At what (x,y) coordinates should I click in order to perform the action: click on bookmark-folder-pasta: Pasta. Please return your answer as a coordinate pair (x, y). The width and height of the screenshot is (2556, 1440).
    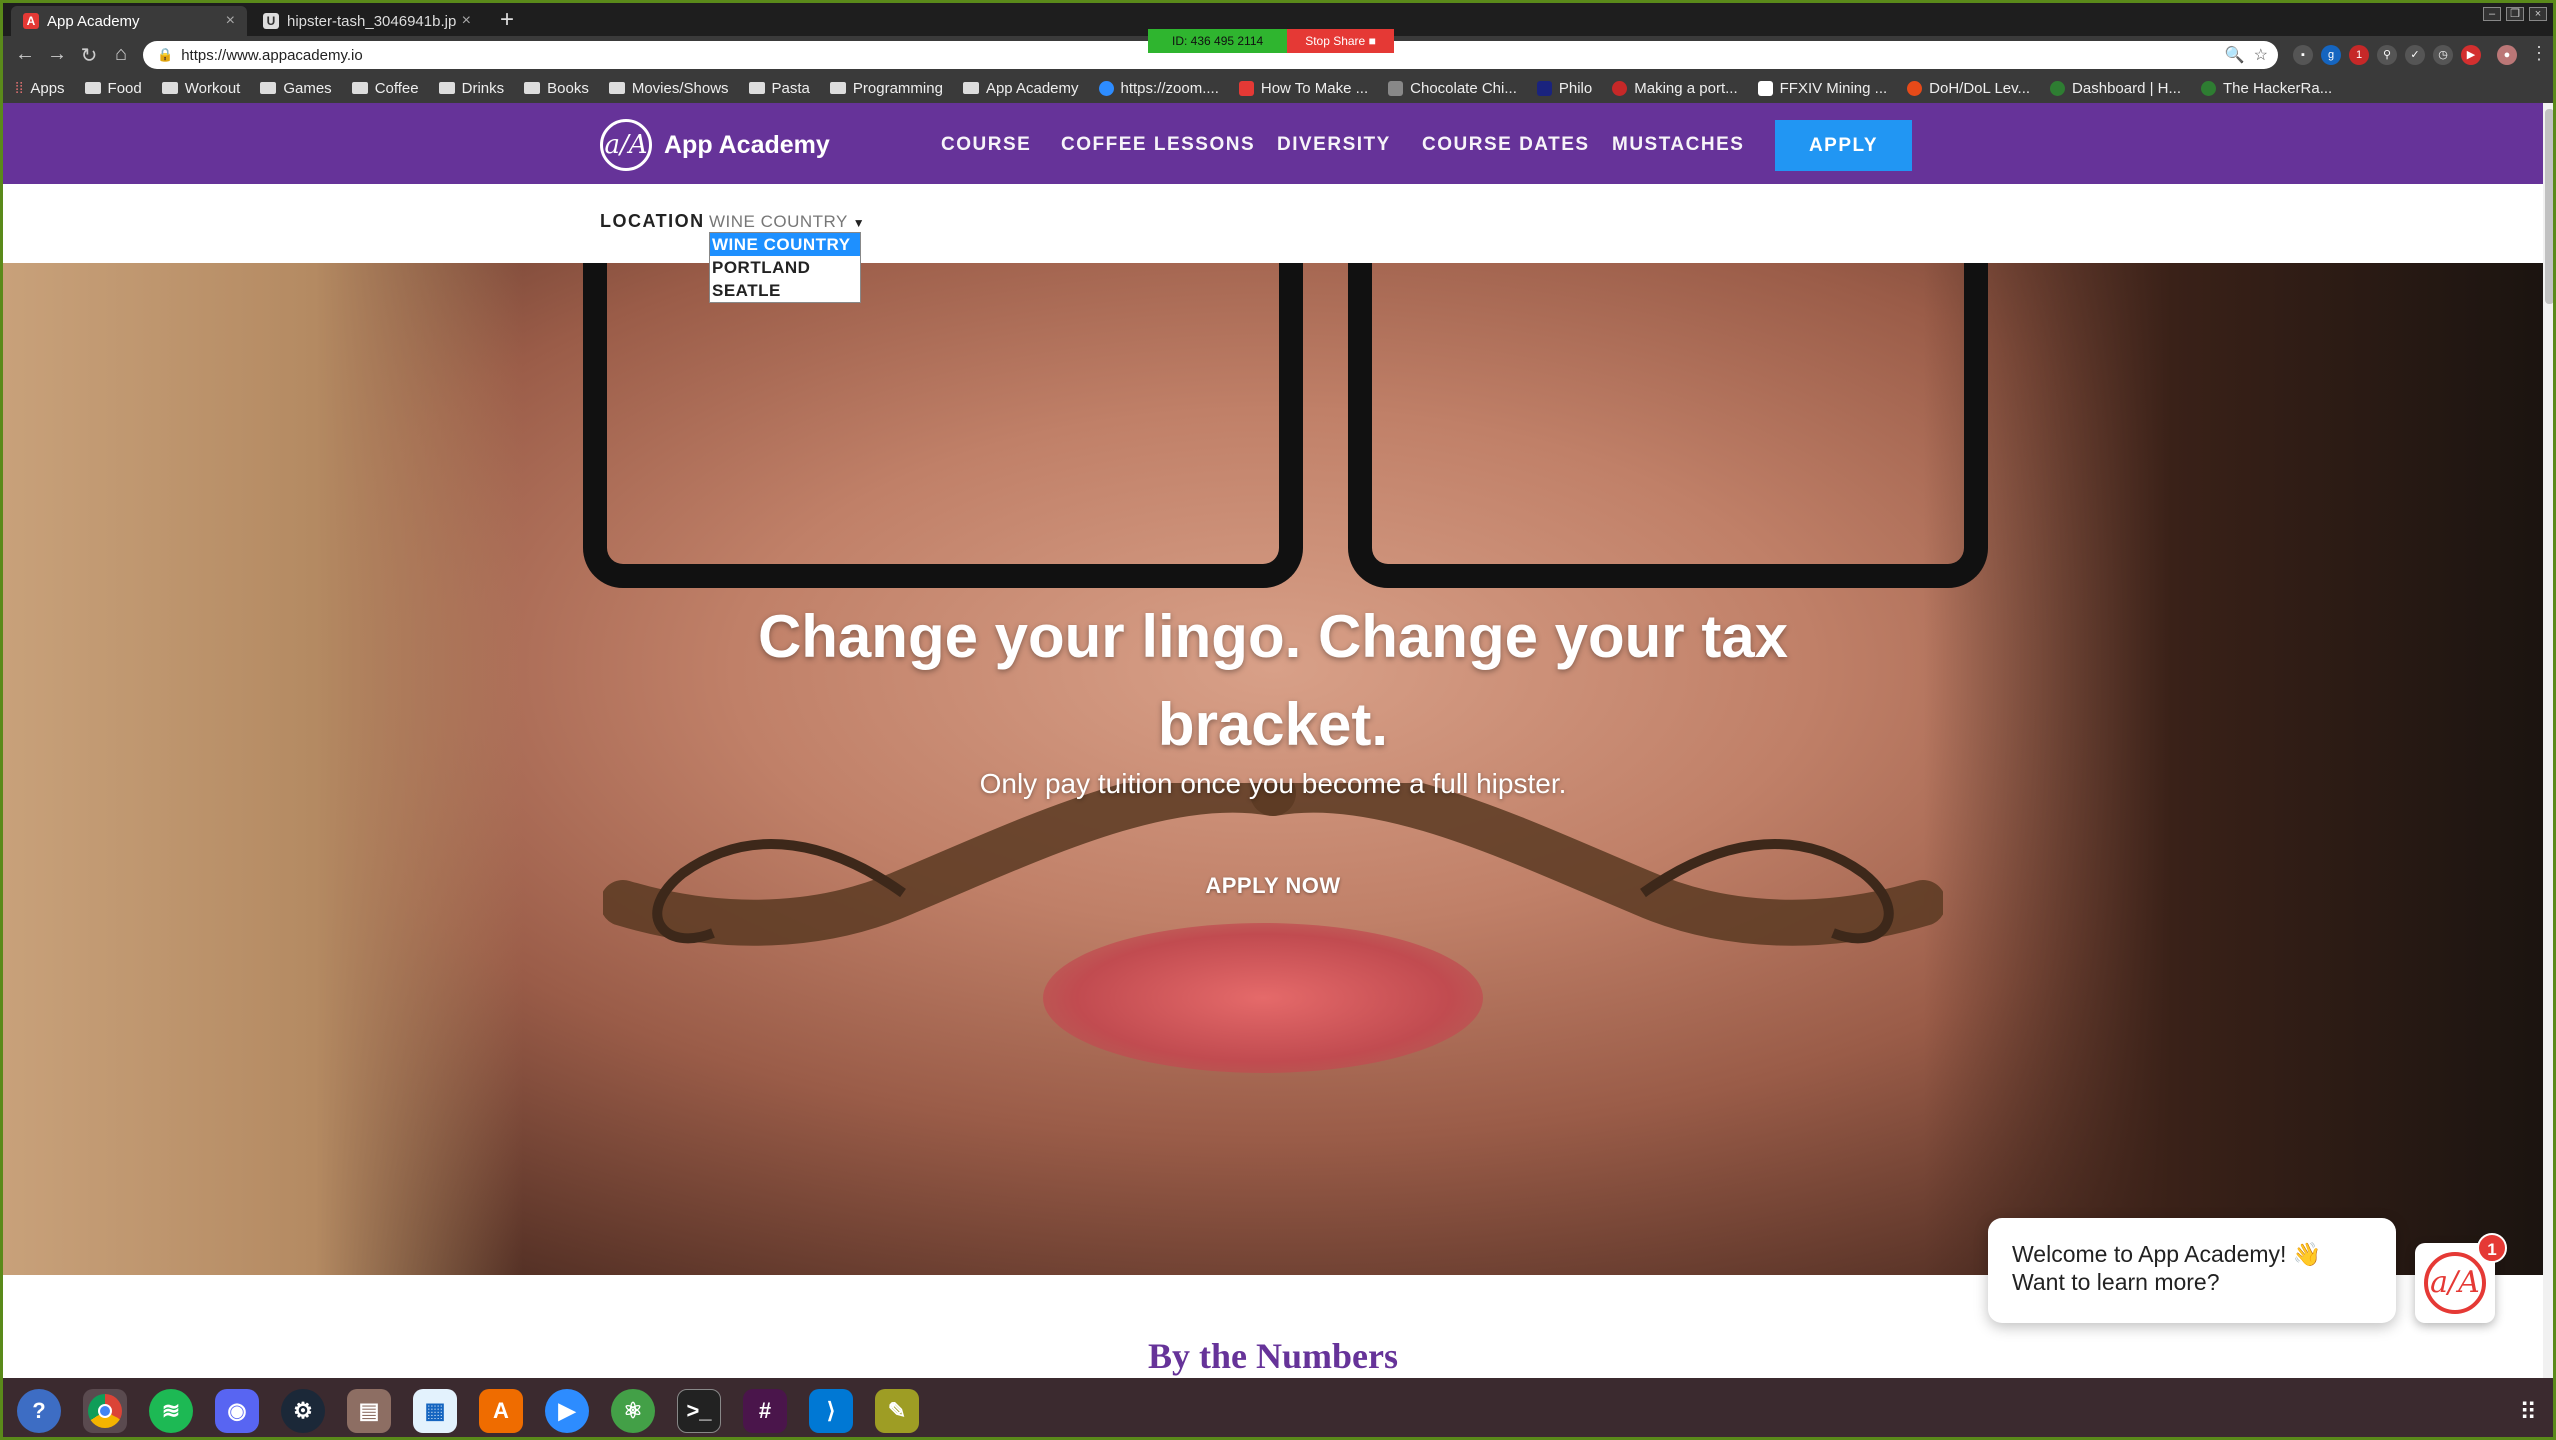
    Looking at the image, I should click on (779, 88).